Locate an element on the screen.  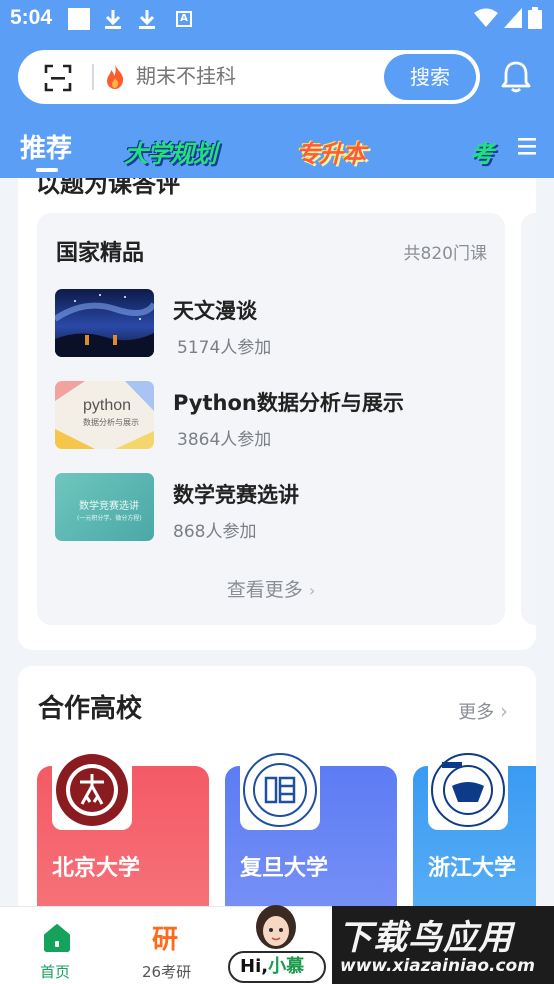
kaoyan-glyph-icon: 研 is located at coordinates (165, 937).